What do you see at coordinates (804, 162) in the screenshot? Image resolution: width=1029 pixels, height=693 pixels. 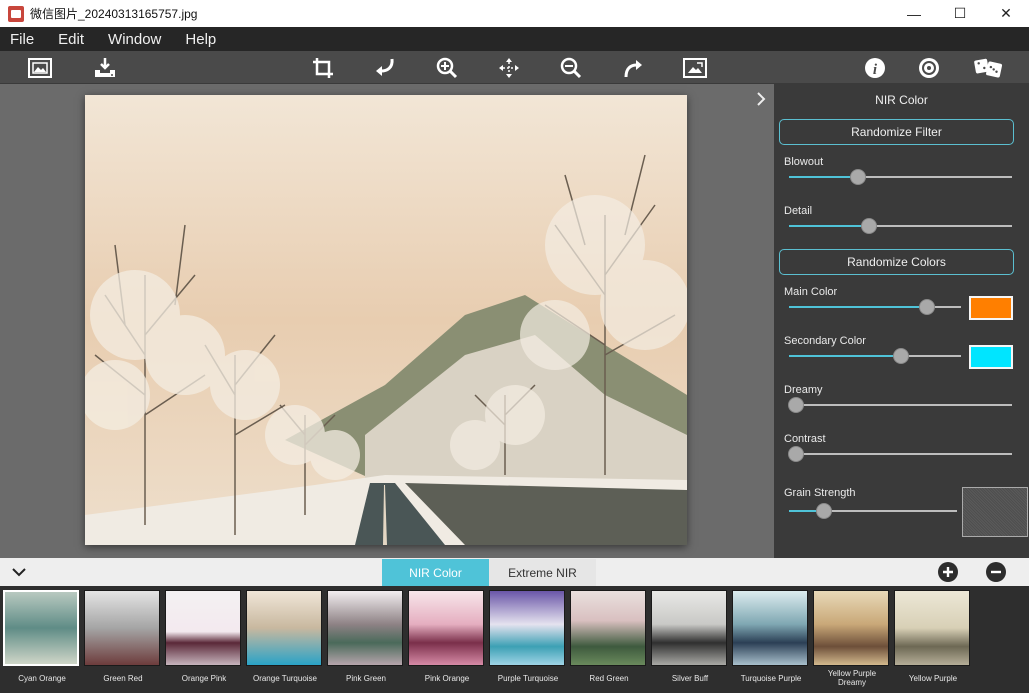 I see `blowout-label: Blowout` at bounding box center [804, 162].